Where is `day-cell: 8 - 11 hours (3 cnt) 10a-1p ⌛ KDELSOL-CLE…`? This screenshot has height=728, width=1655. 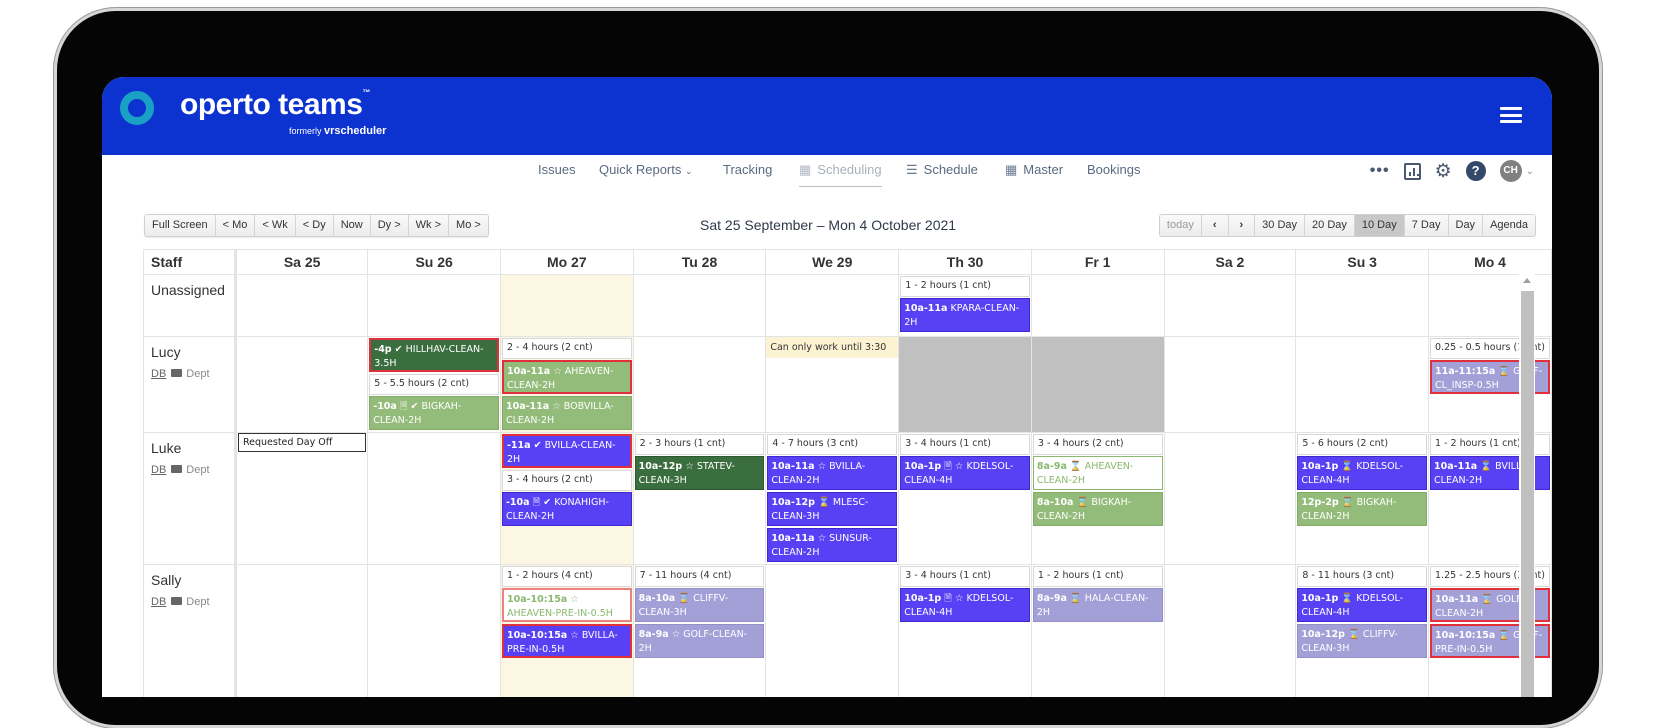 day-cell: 8 - 11 hours (3 cnt) 10a-1p ⌛ KDELSOL-CLE… is located at coordinates (1362, 630).